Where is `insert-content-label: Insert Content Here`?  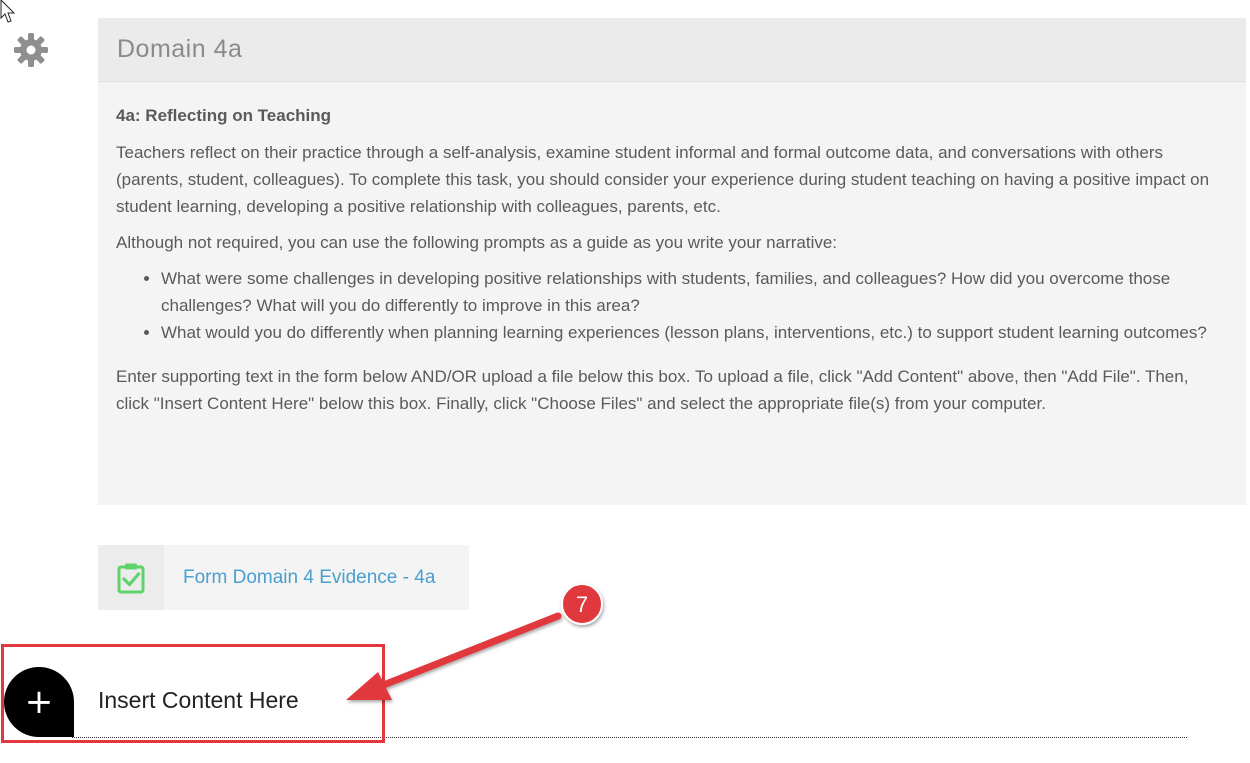 insert-content-label: Insert Content Here is located at coordinates (198, 700).